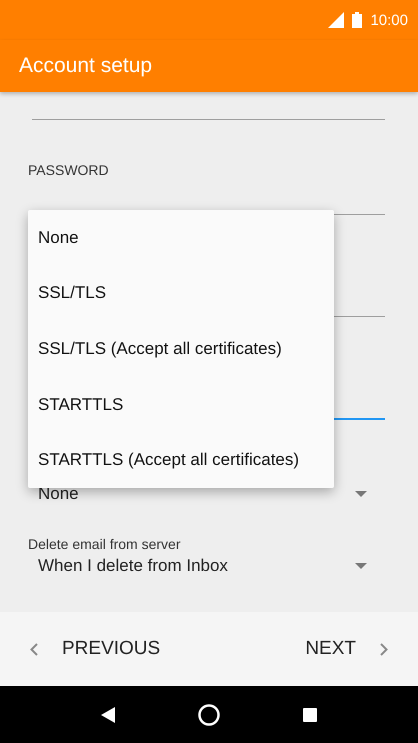 This screenshot has height=743, width=418. I want to click on status-time: 10:00, so click(389, 20).